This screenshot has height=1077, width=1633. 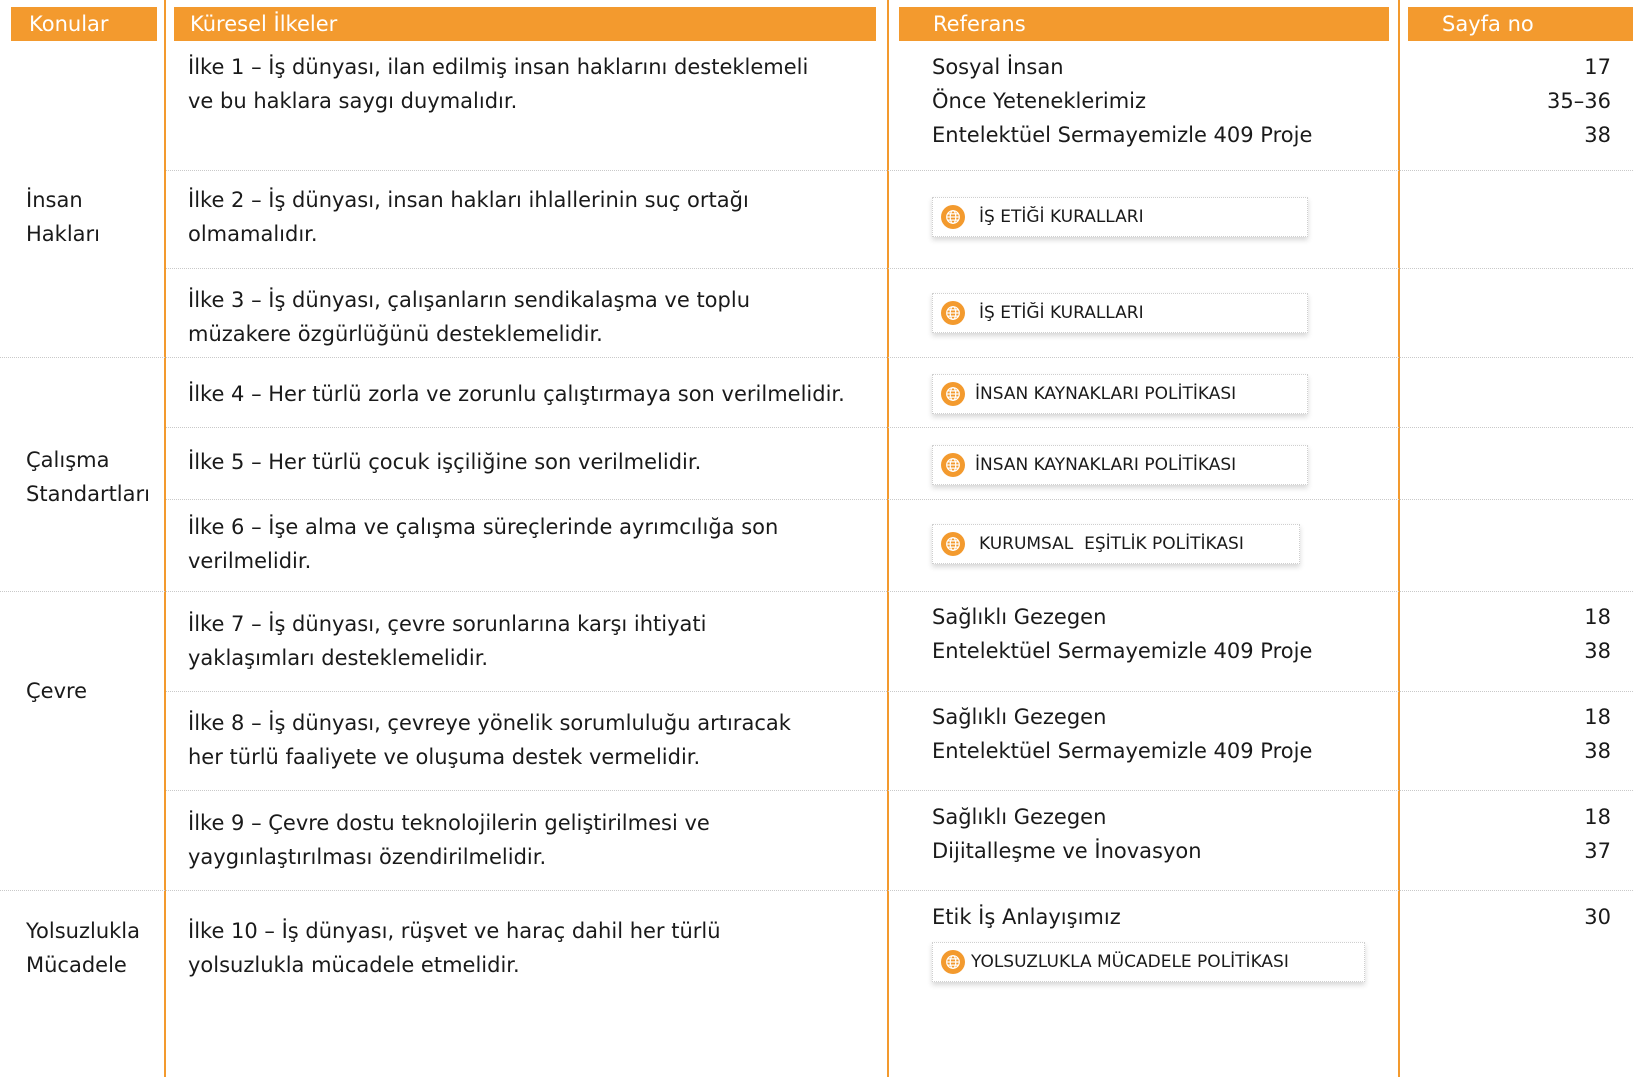 What do you see at coordinates (1597, 851) in the screenshot?
I see `page-number: 37` at bounding box center [1597, 851].